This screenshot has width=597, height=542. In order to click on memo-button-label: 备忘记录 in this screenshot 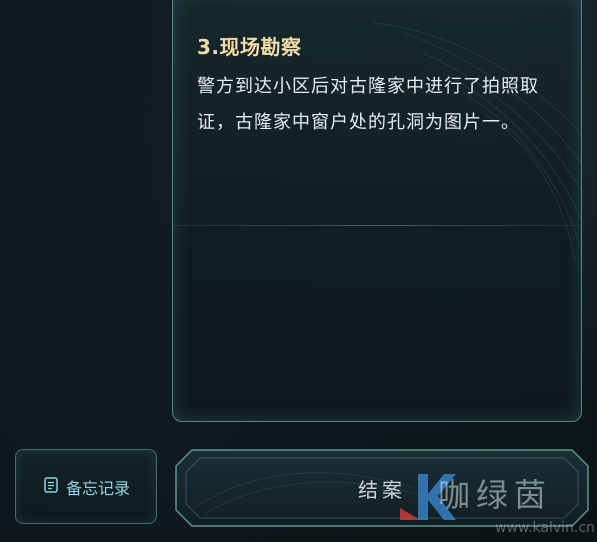, I will do `click(97, 488)`.